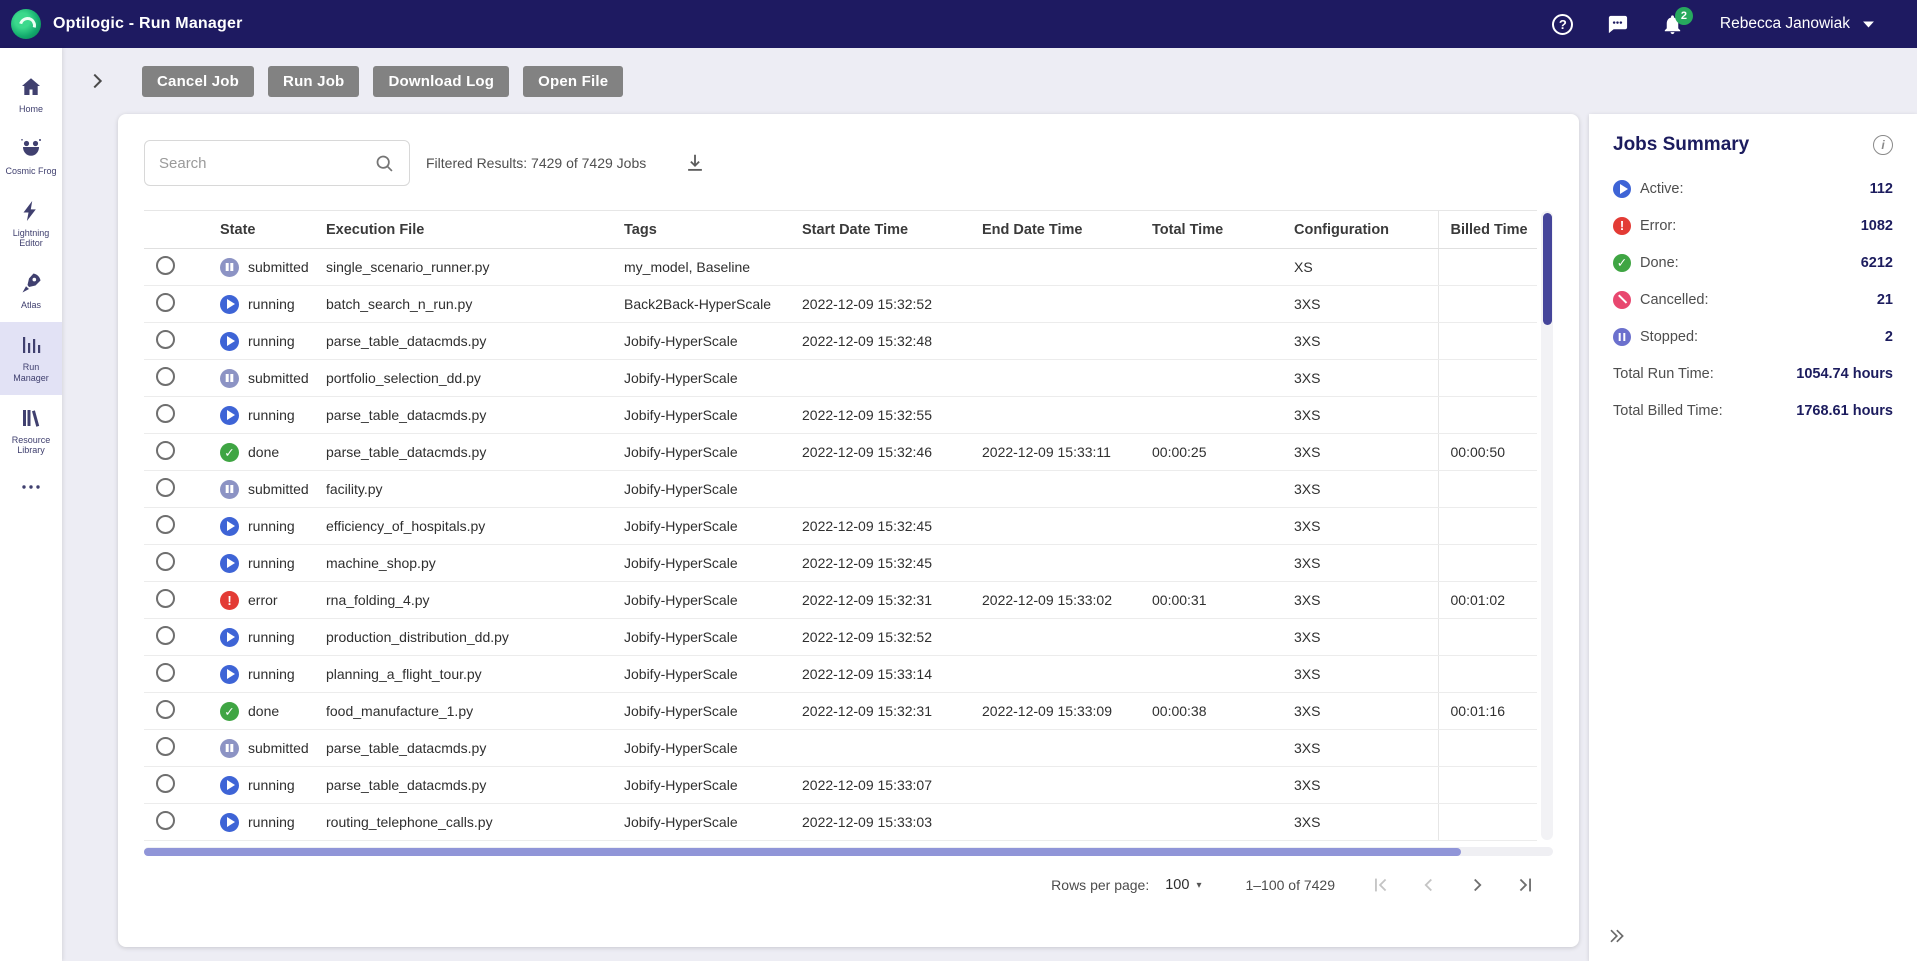 Image resolution: width=1917 pixels, height=961 pixels. Describe the element at coordinates (384, 163) in the screenshot. I see `search-icon` at that location.